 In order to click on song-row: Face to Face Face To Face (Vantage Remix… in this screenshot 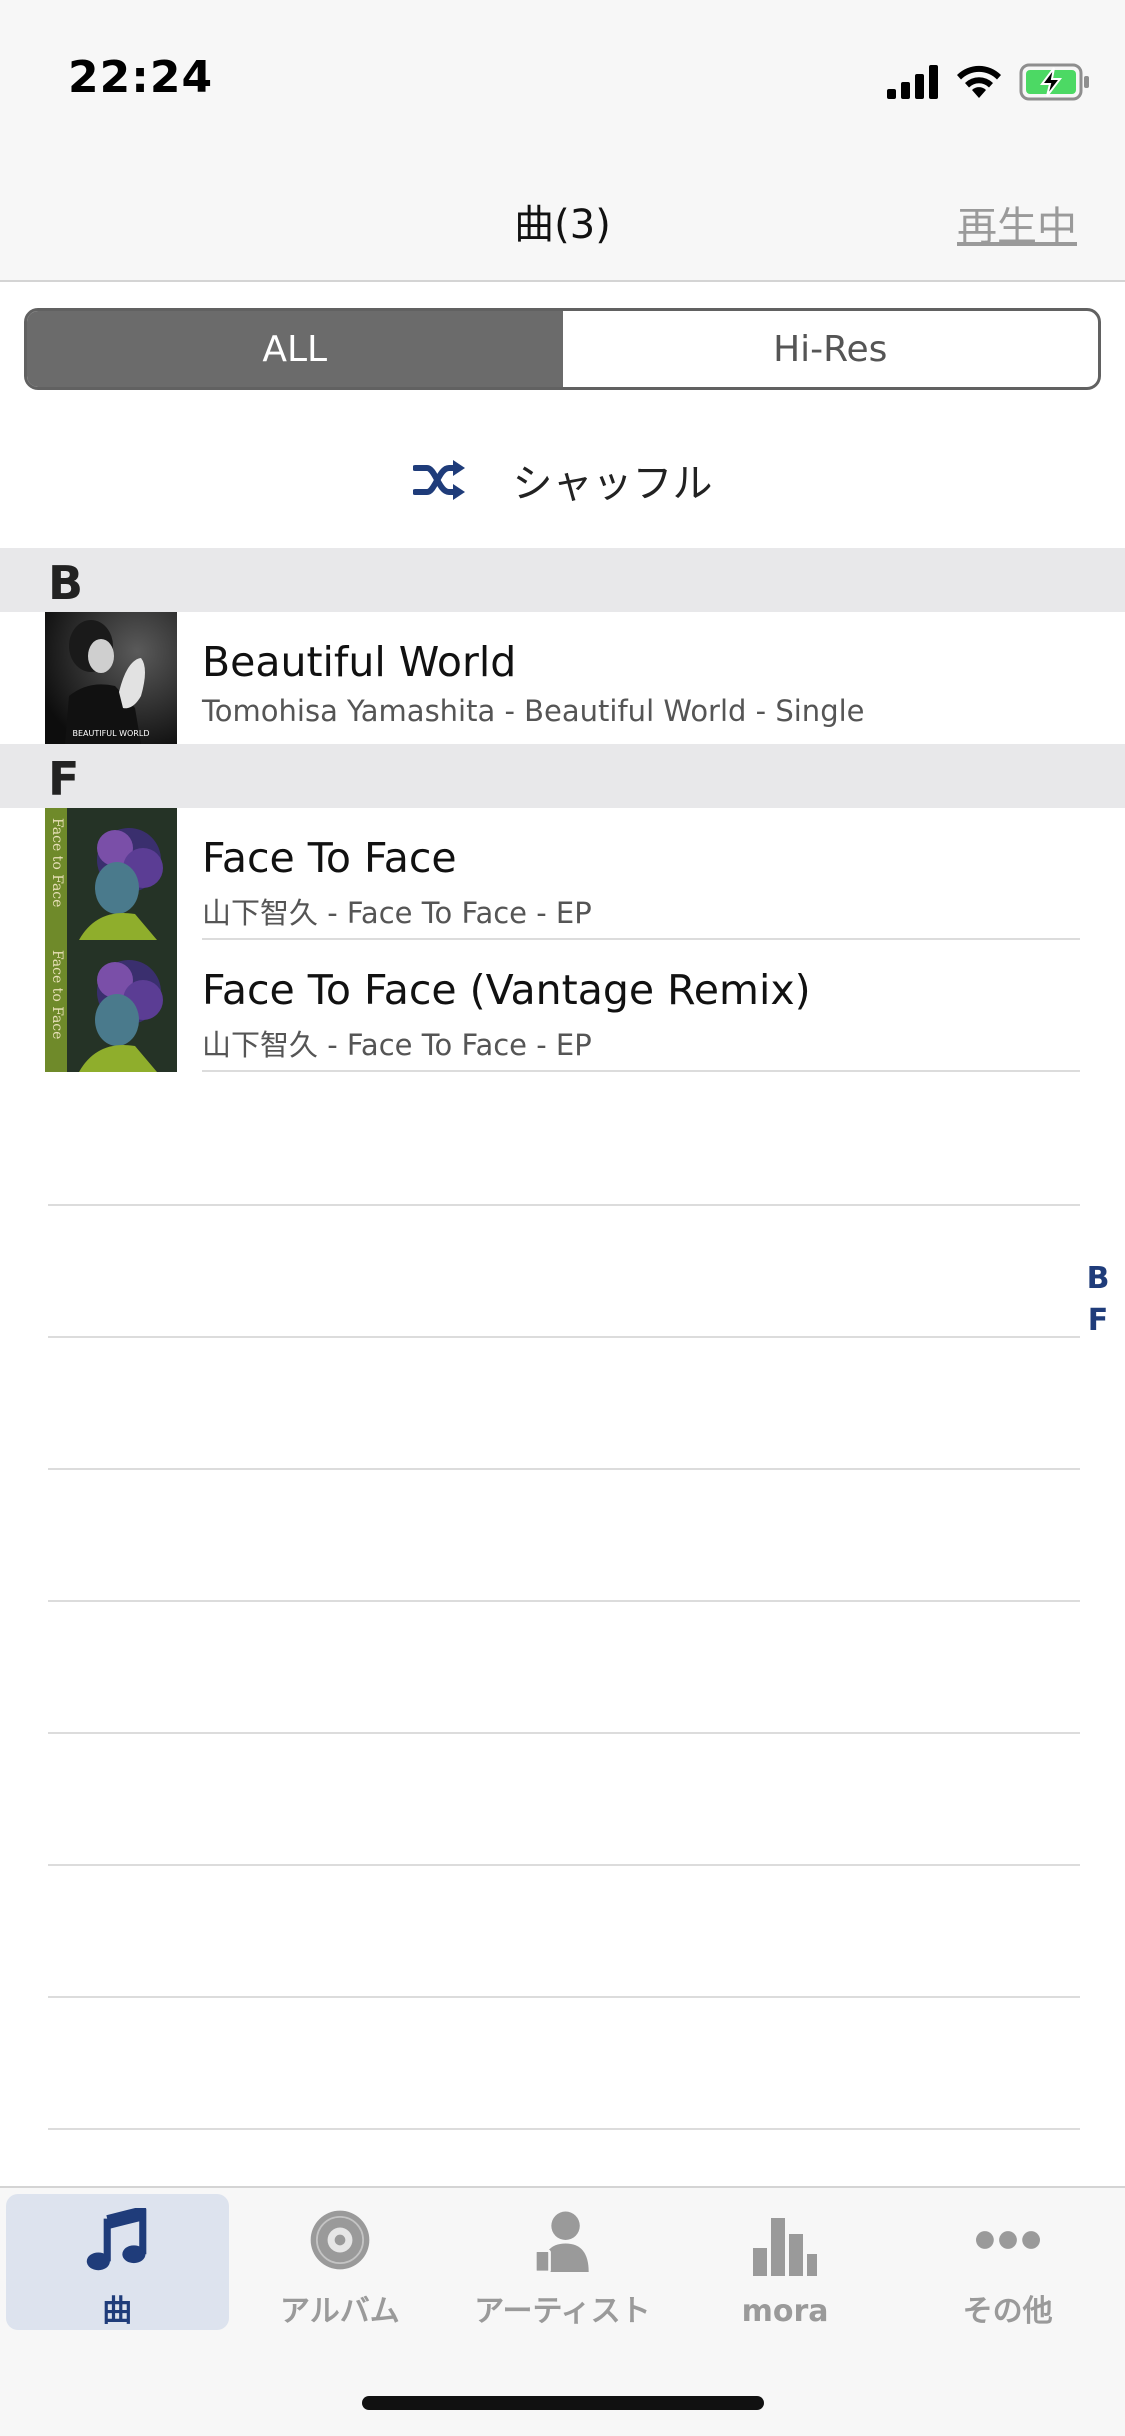, I will do `click(562, 1006)`.